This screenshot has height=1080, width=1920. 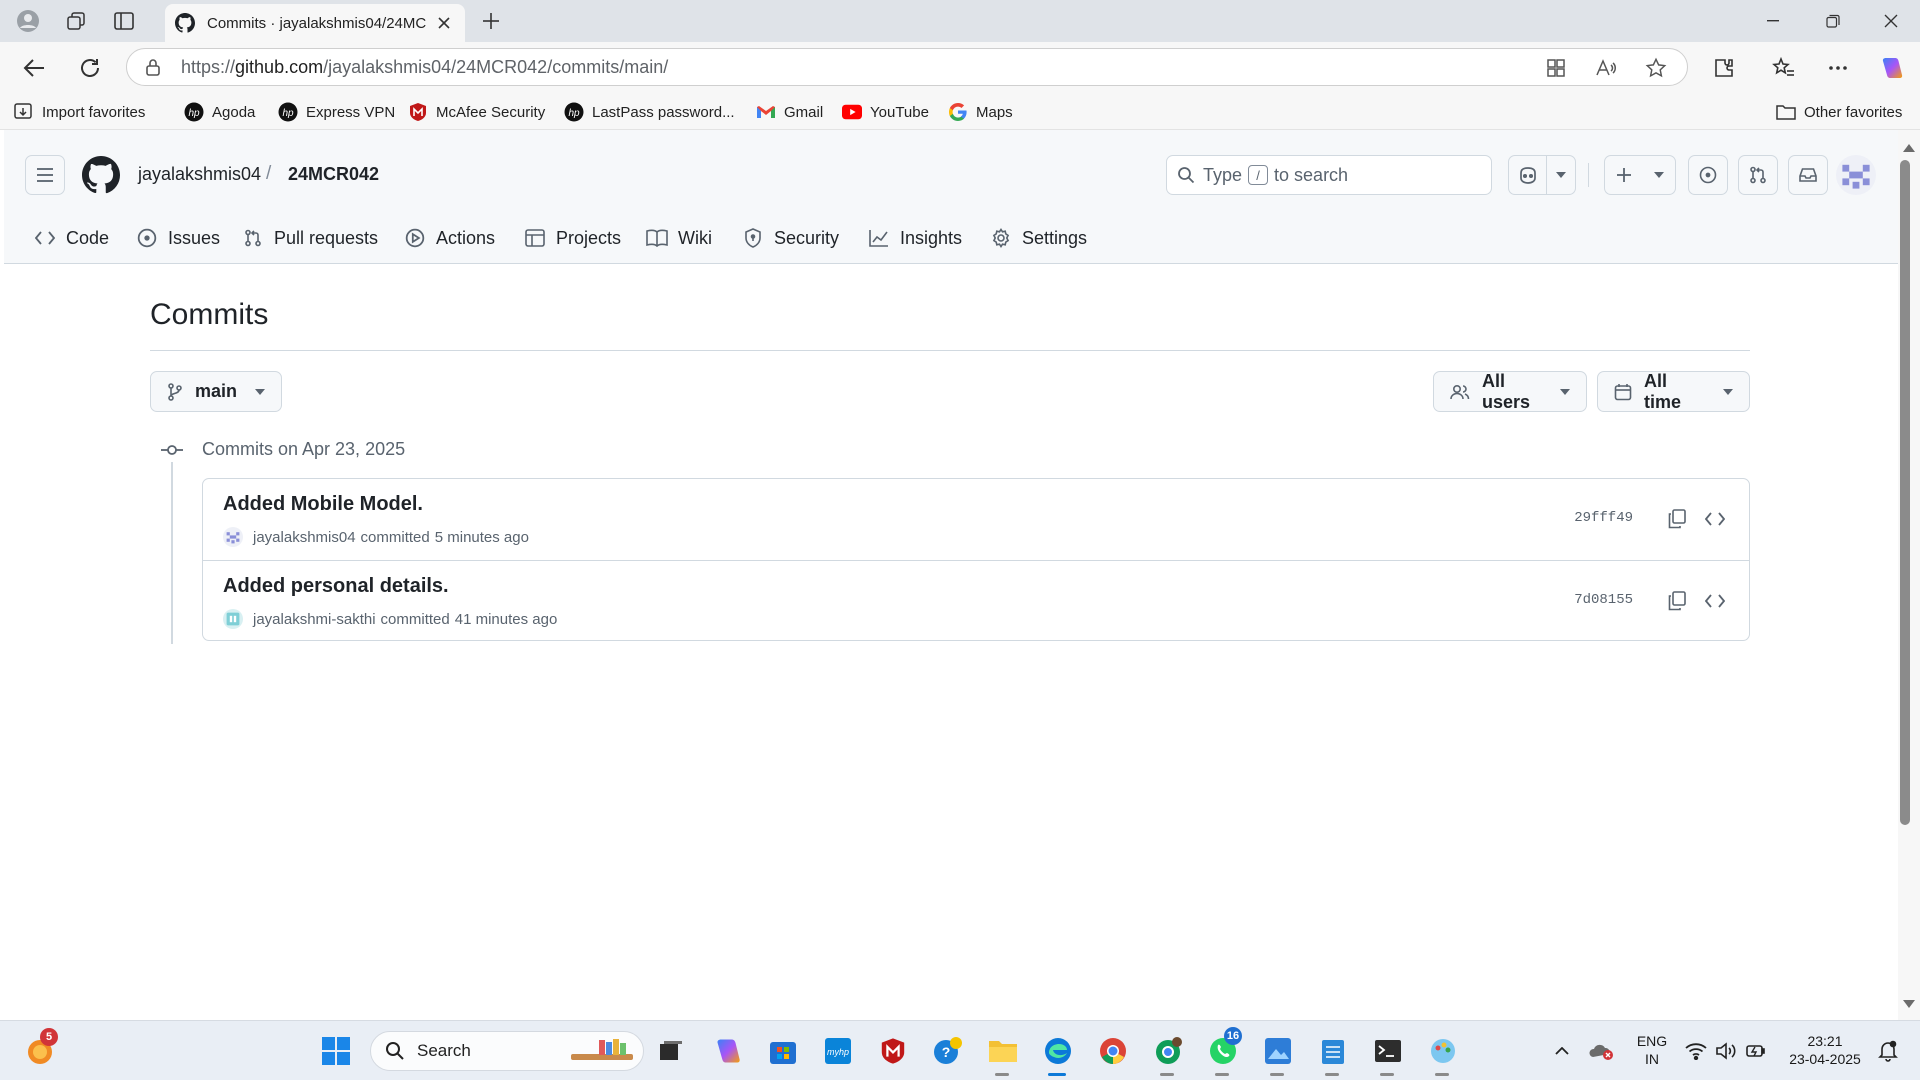 What do you see at coordinates (1758, 175) in the screenshot?
I see `pull-requests-button` at bounding box center [1758, 175].